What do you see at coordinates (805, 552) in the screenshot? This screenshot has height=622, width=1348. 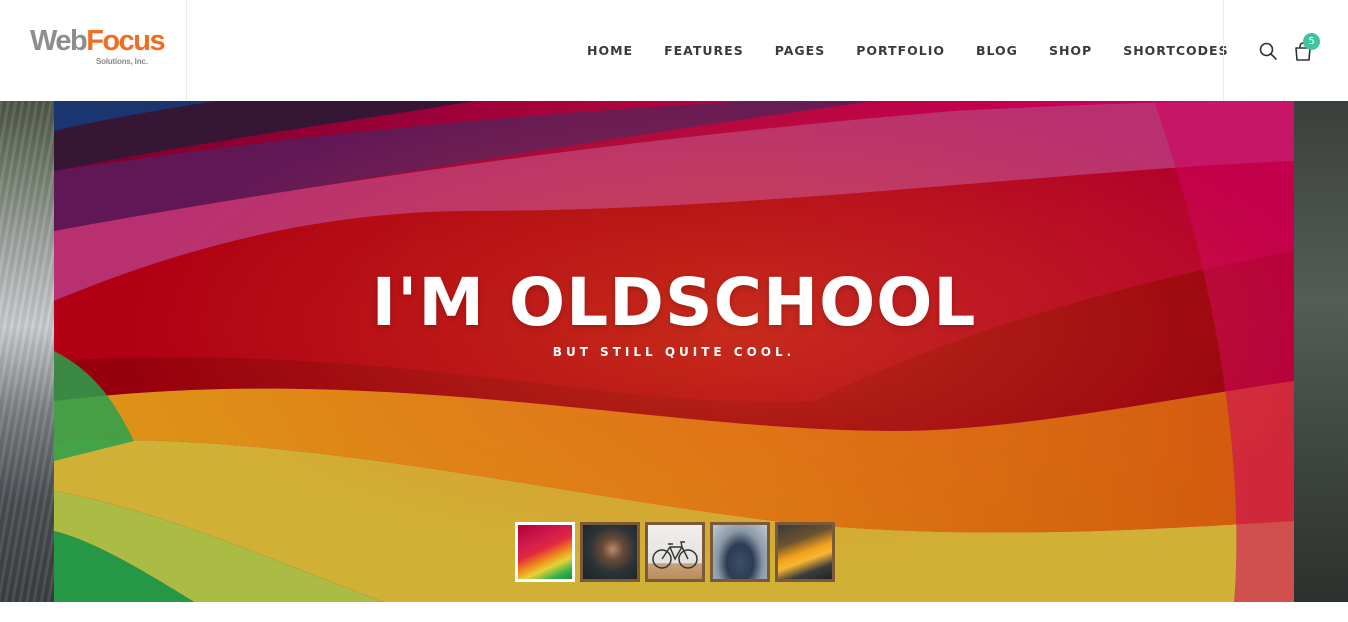 I see `yellow-sports-car-thumb` at bounding box center [805, 552].